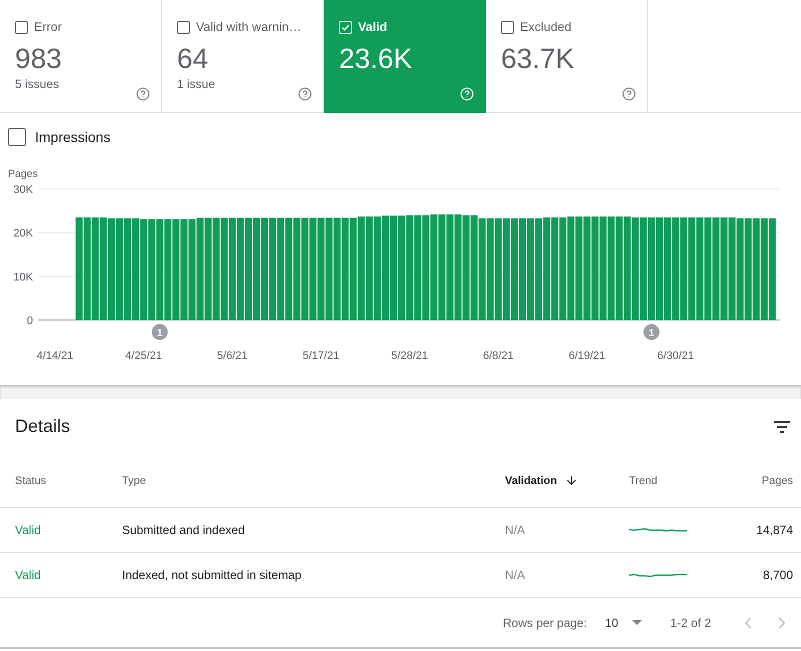 The image size is (801, 651). I want to click on type-cell: Indexed, not submitted in sitemap, so click(313, 575).